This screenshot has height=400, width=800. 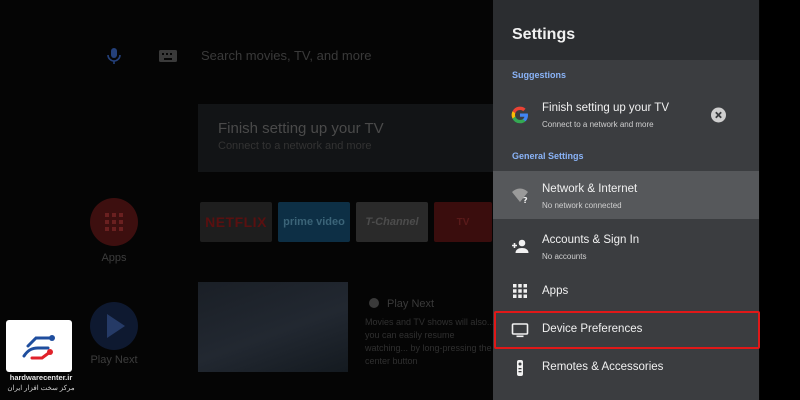 What do you see at coordinates (463, 222) in the screenshot?
I see `channel-tile-tv: TV` at bounding box center [463, 222].